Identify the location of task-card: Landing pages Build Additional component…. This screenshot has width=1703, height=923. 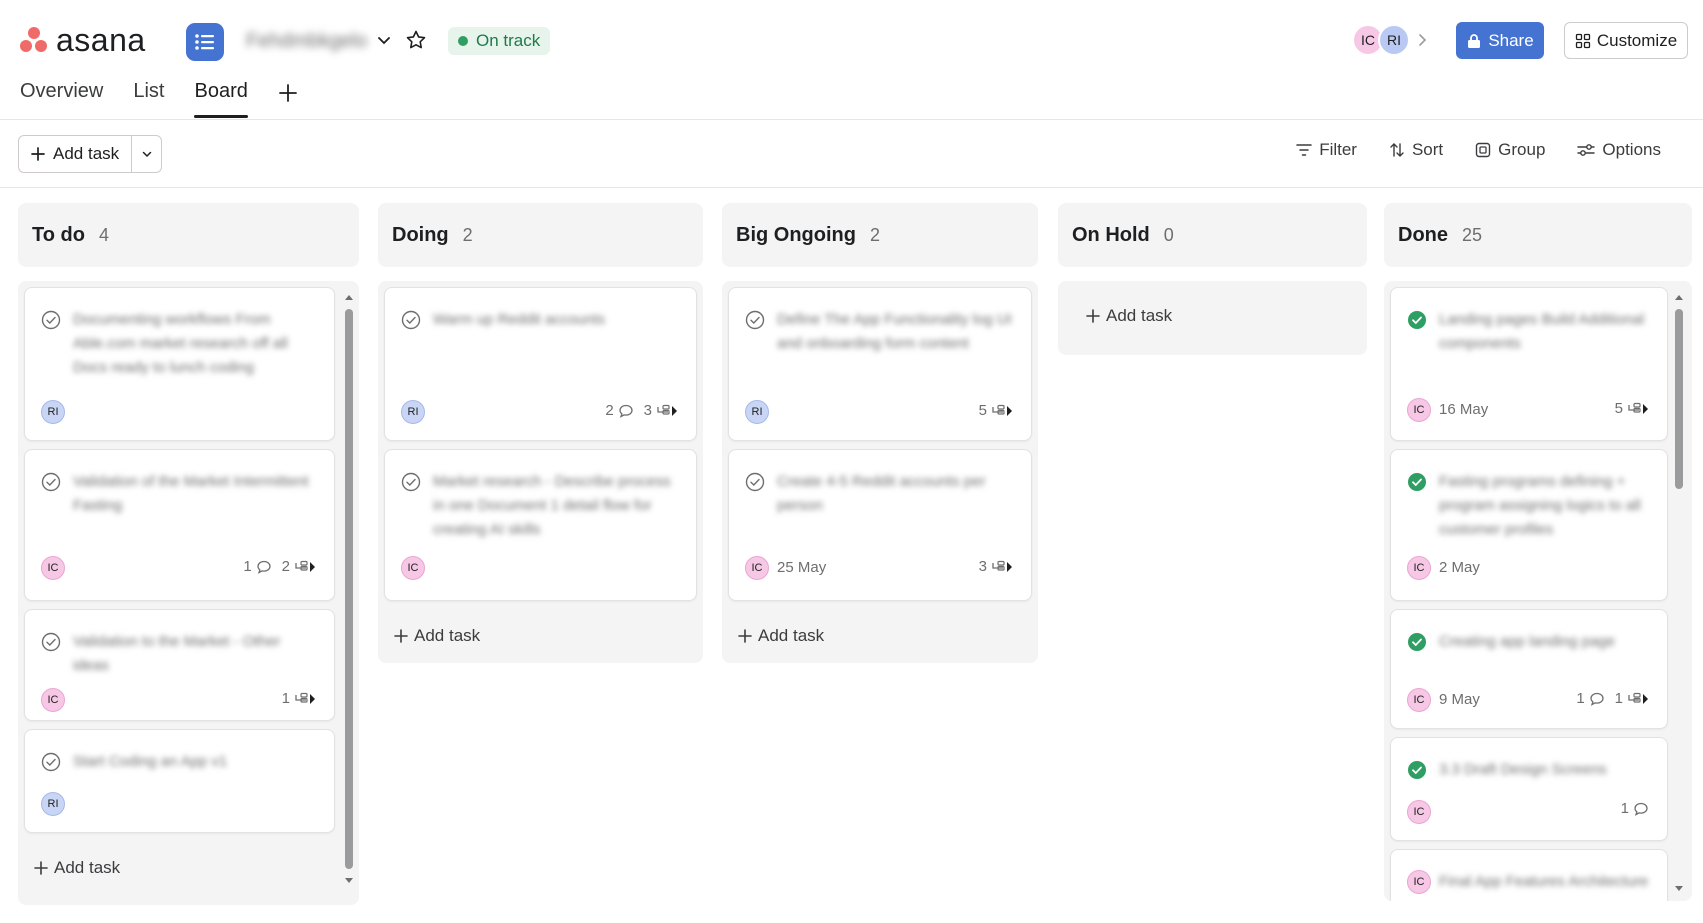
(1529, 364).